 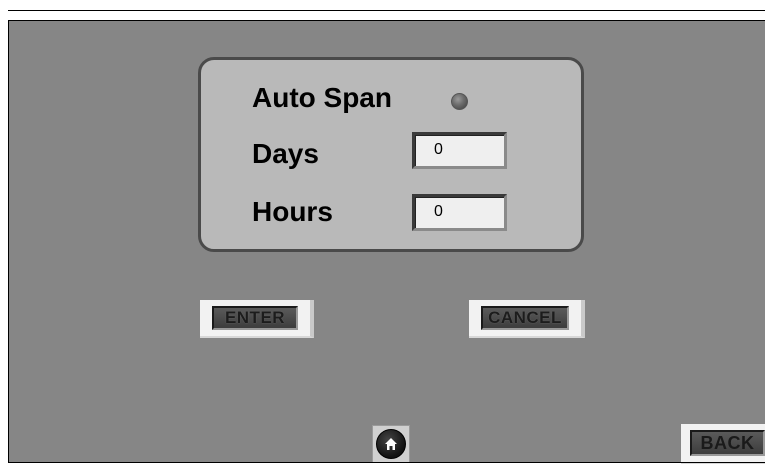 I want to click on cancel-button-face: CANCEL, so click(x=525, y=318).